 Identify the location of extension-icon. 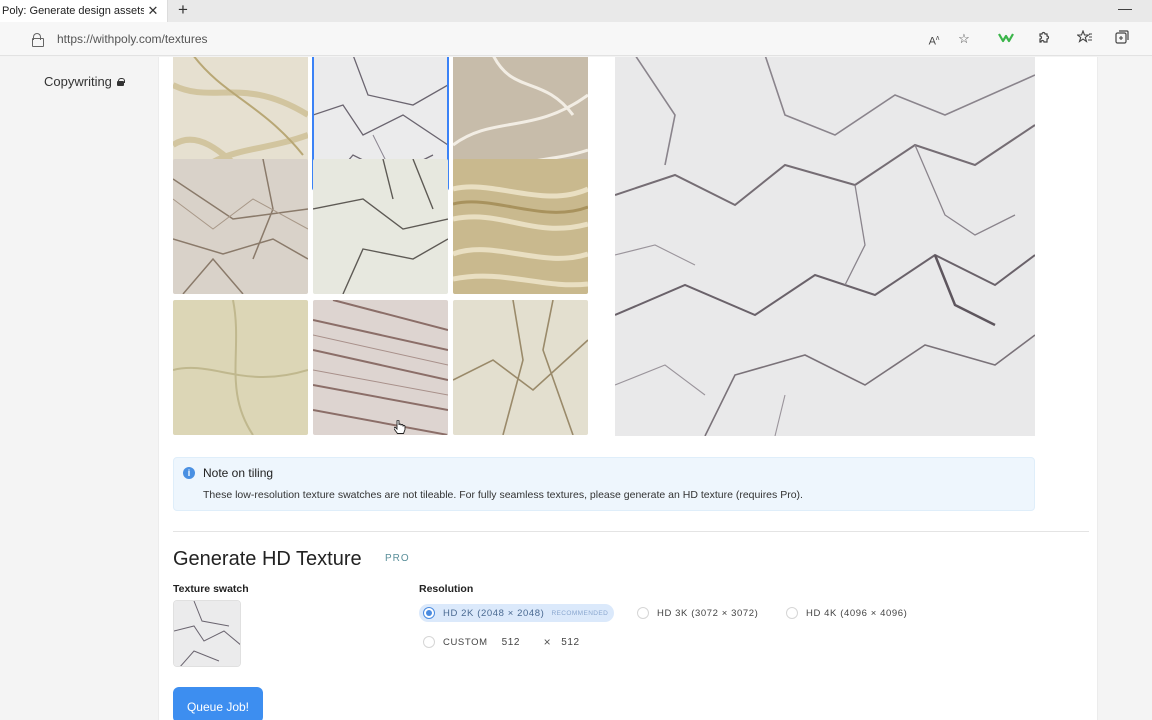
(1006, 39).